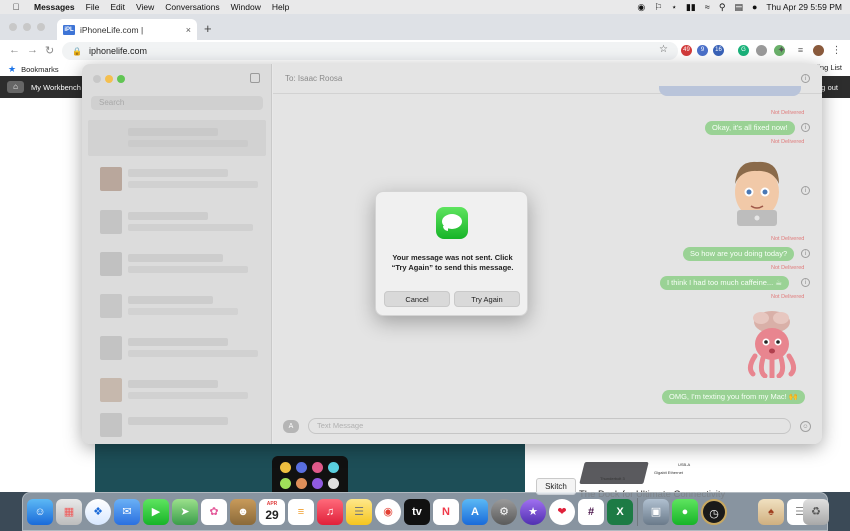 The width and height of the screenshot is (850, 531). Describe the element at coordinates (12, 68) in the screenshot. I see `bookmarks-star-icon: ★` at that location.